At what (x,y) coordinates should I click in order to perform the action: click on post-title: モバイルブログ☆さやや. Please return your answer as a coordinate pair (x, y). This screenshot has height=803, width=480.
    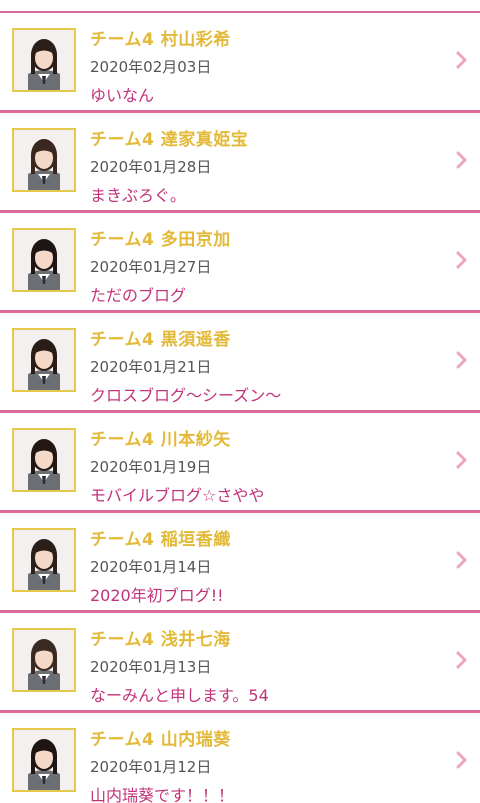
    Looking at the image, I should click on (177, 494).